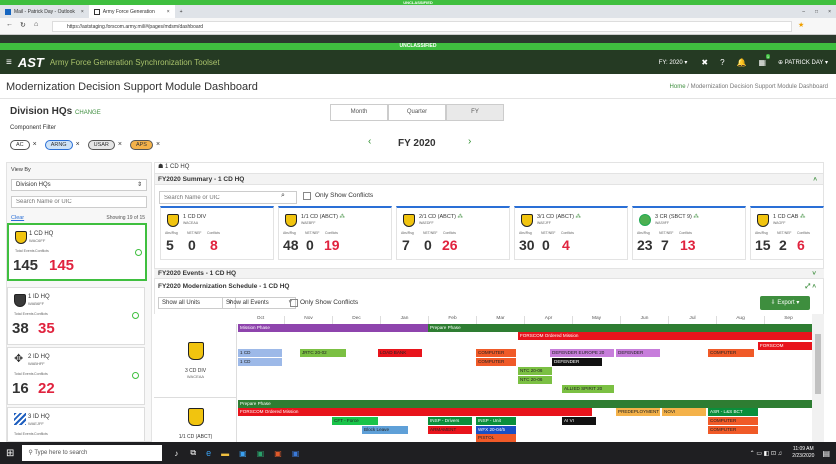  Describe the element at coordinates (261, 453) in the screenshot. I see `excel-icon: ▣` at that location.